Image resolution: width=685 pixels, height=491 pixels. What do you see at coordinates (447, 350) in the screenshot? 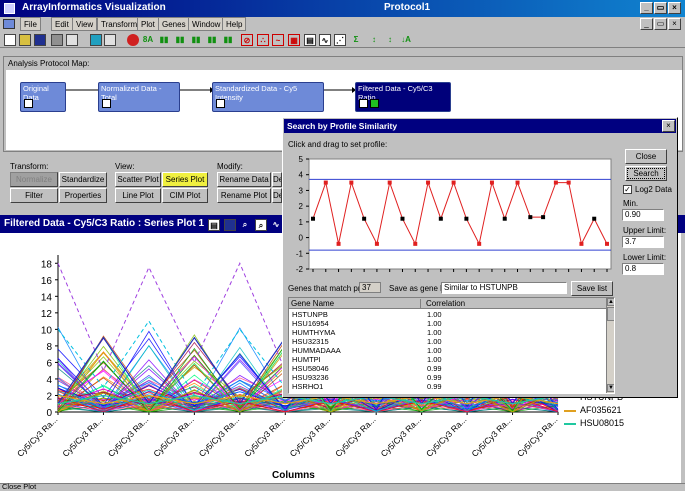
I see `table-row: HUMMADAAA 1.00` at bounding box center [447, 350].